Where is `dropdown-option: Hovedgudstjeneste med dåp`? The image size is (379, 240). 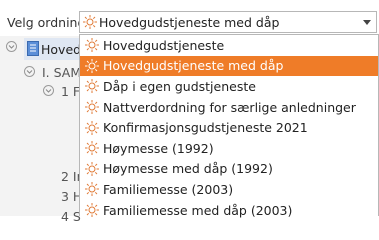 dropdown-option: Hovedgudstjeneste med dåp is located at coordinates (229, 66).